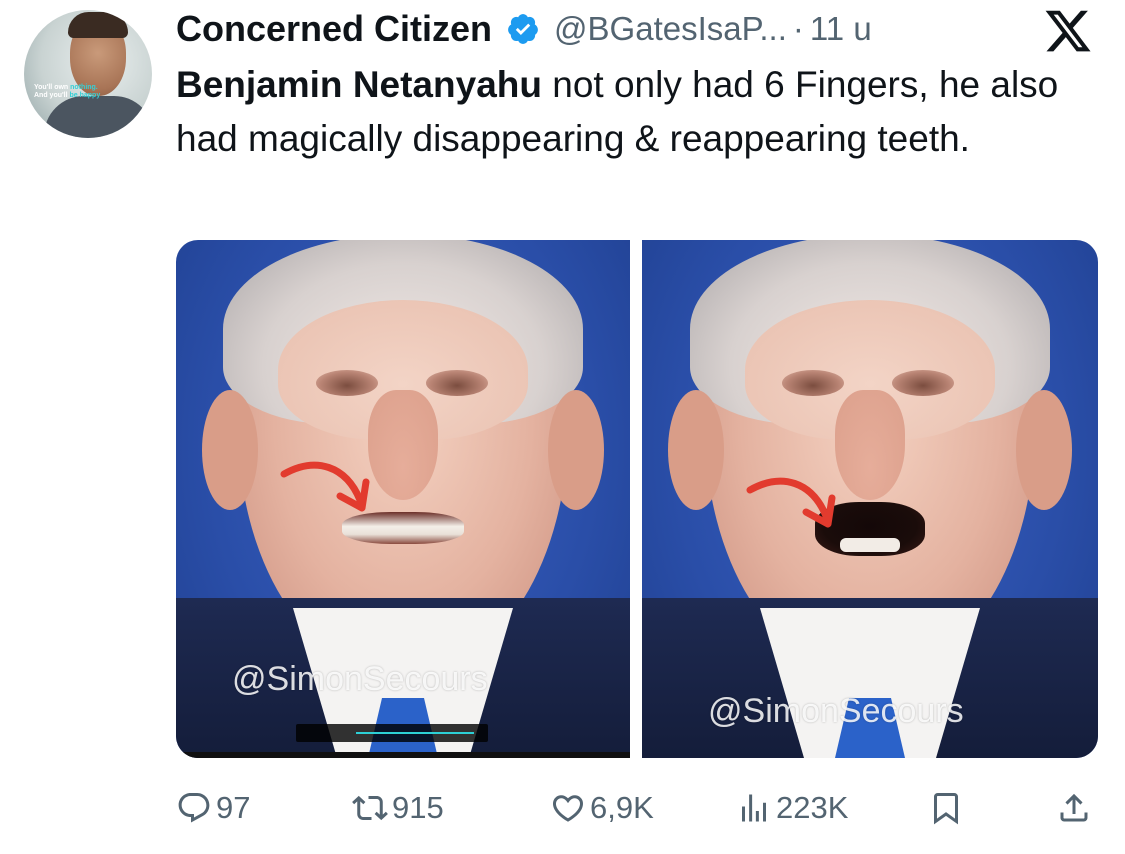 This screenshot has height=854, width=1125. What do you see at coordinates (194, 808) in the screenshot?
I see `reply-icon` at bounding box center [194, 808].